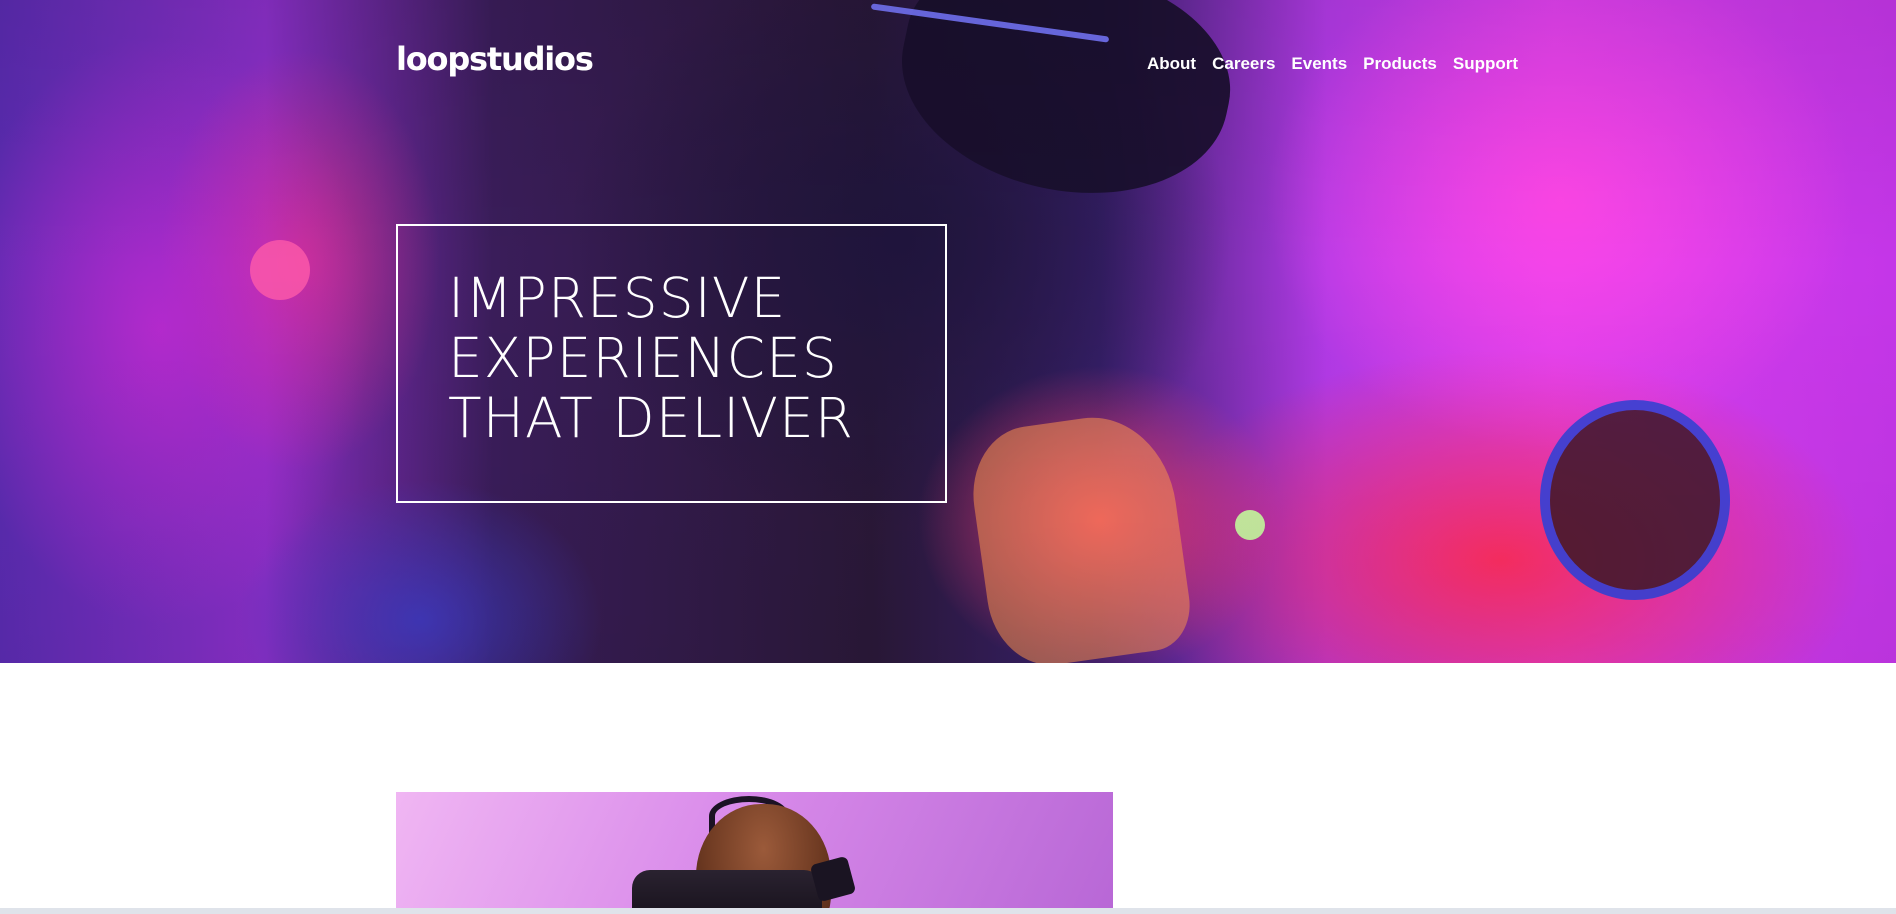  Describe the element at coordinates (651, 358) in the screenshot. I see `hero-headline: IMPRESSIVE EXPERIENCES THAT DELIVER` at that location.